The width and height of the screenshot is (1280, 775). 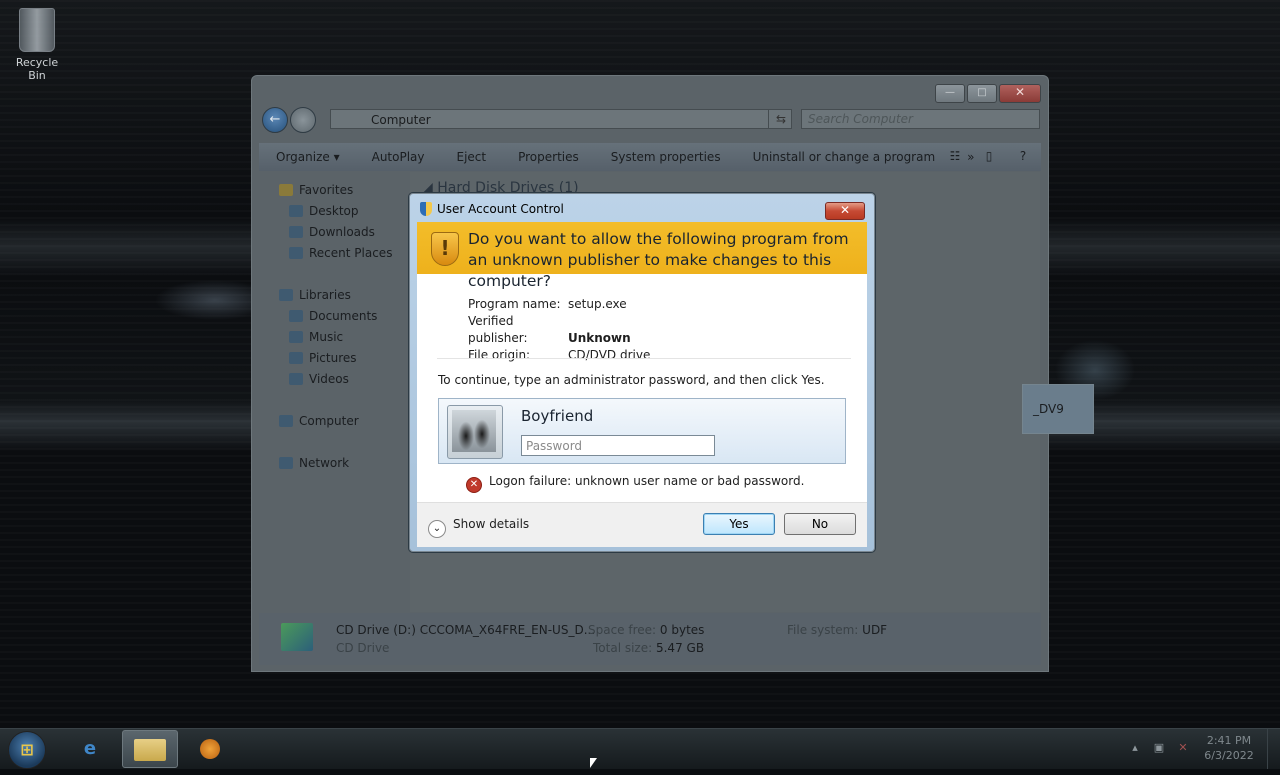 What do you see at coordinates (397, 157) in the screenshot?
I see `autoplay-button: AutoPlay` at bounding box center [397, 157].